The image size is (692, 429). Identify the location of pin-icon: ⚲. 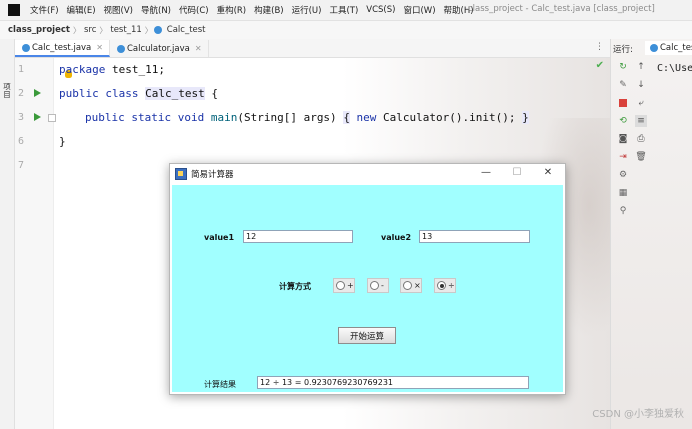
(623, 211).